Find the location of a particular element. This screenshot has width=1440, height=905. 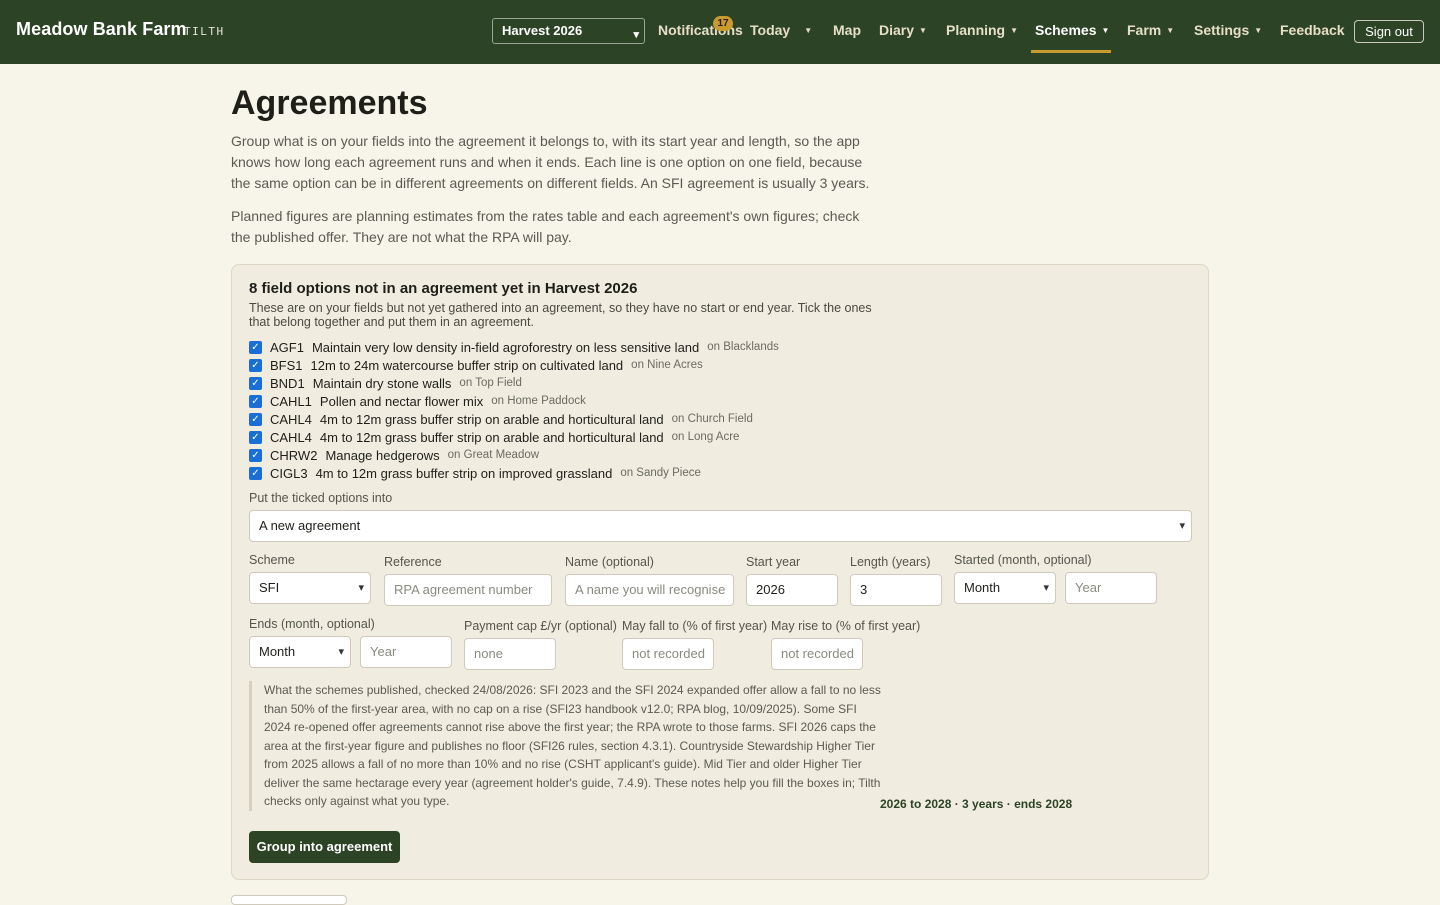

may-fall-input: not recorded is located at coordinates (668, 654).